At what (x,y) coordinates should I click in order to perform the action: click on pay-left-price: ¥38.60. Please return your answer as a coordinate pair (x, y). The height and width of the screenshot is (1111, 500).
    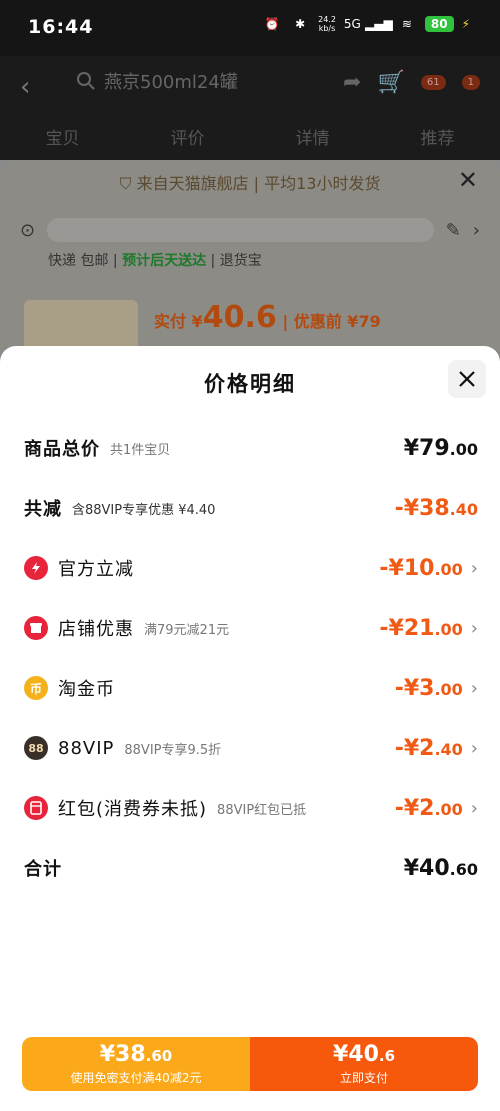
    Looking at the image, I should click on (136, 1054).